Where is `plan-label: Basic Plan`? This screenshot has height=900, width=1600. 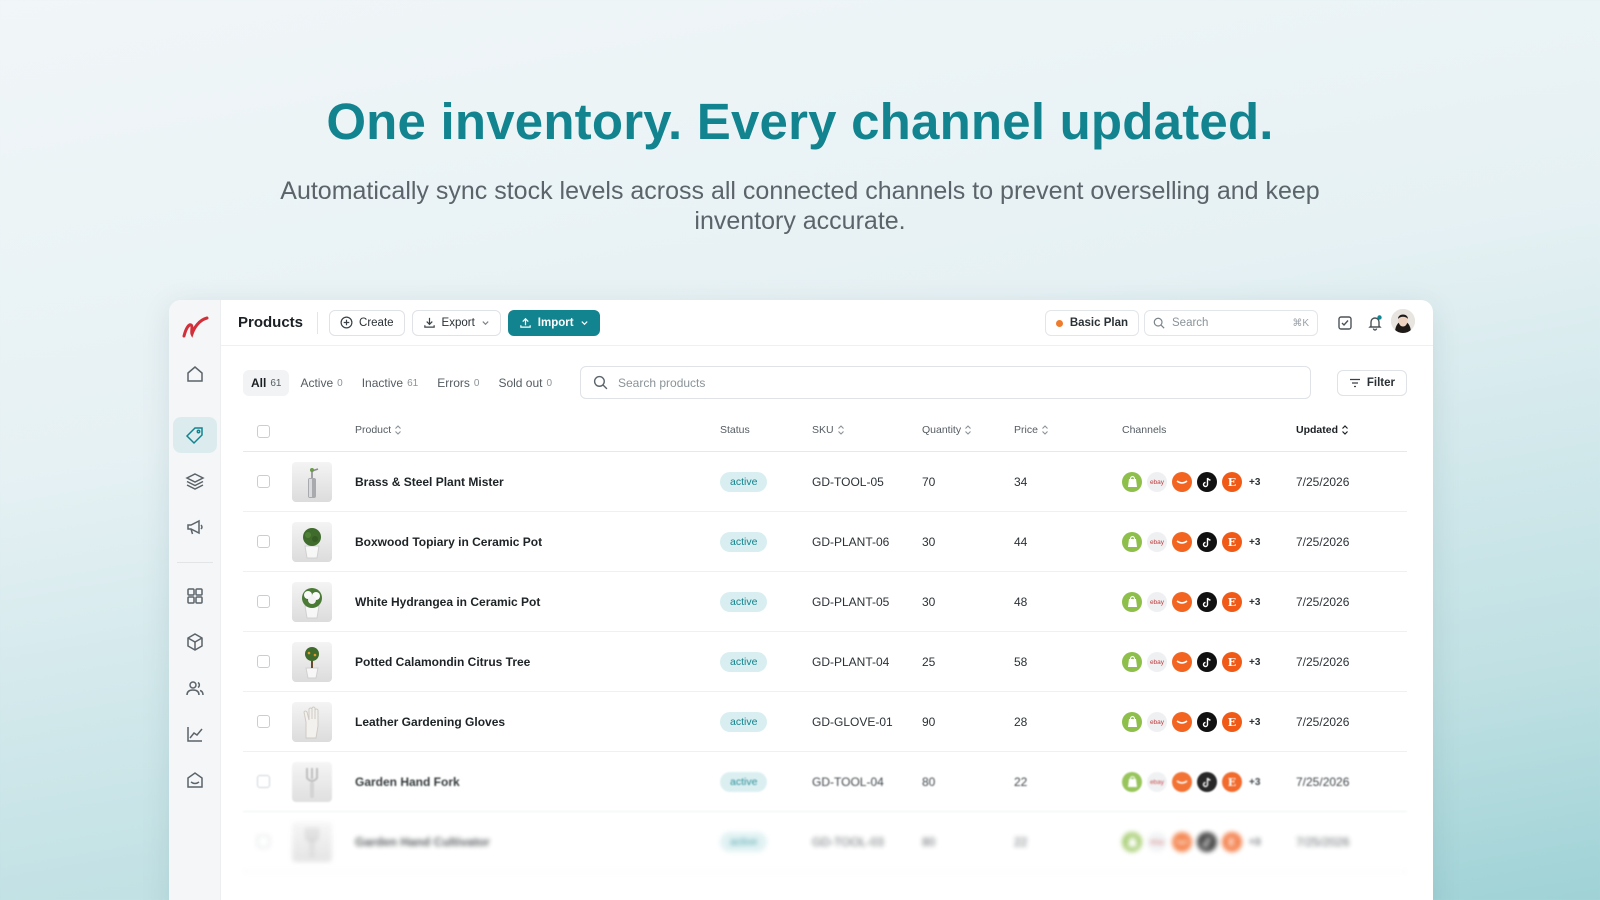
plan-label: Basic Plan is located at coordinates (1098, 323).